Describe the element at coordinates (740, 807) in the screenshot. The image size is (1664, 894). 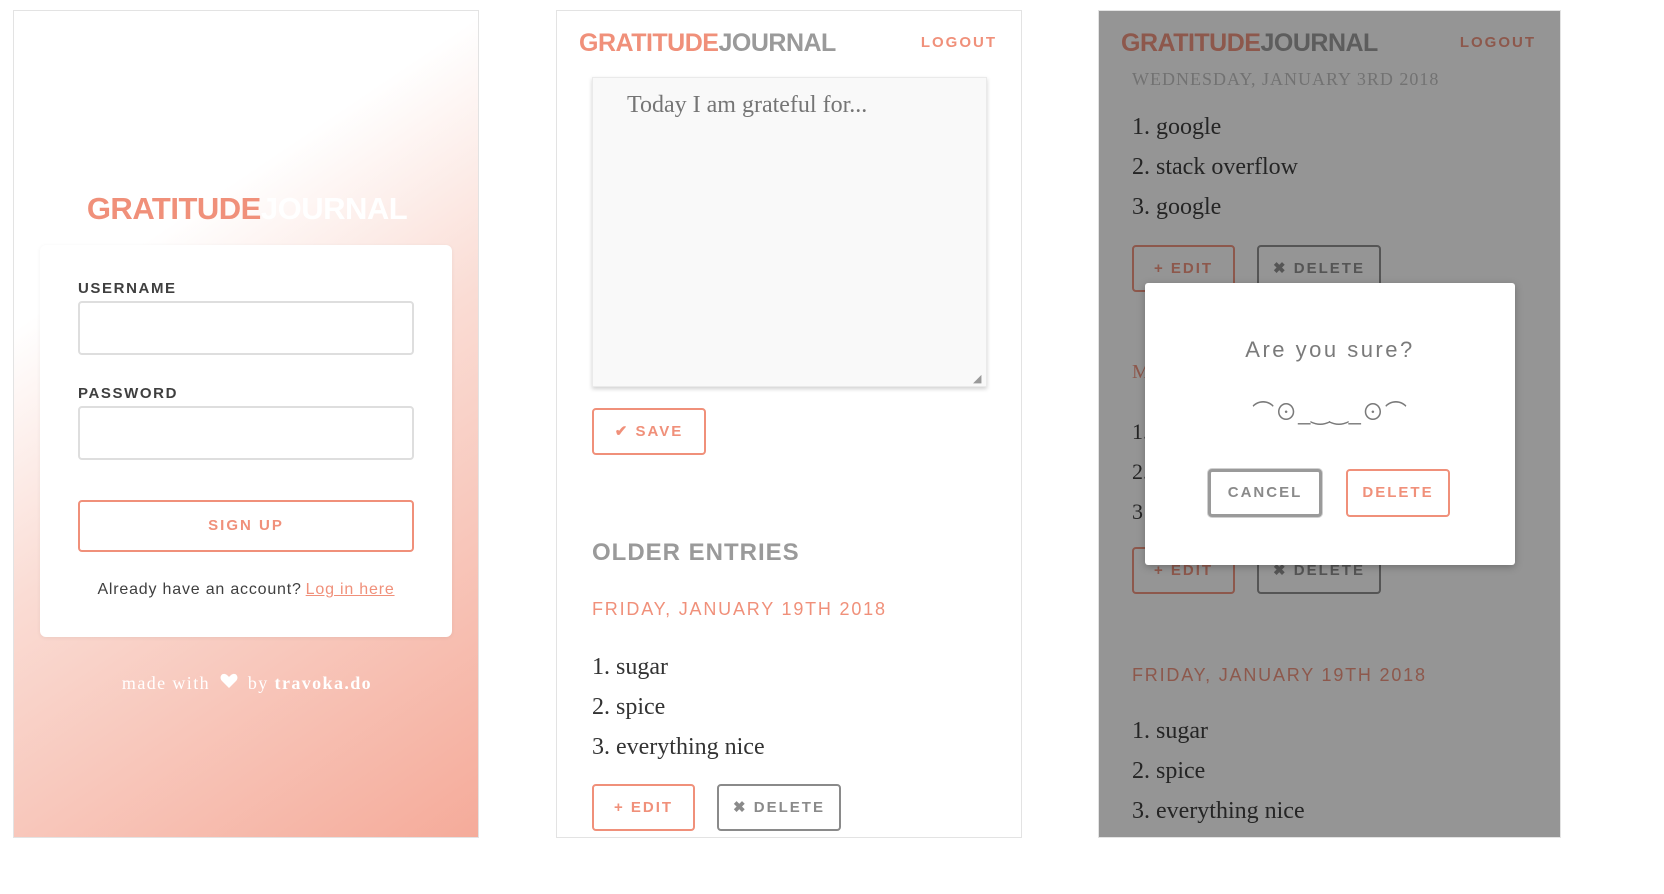
I see `close-icon: ✖` at that location.